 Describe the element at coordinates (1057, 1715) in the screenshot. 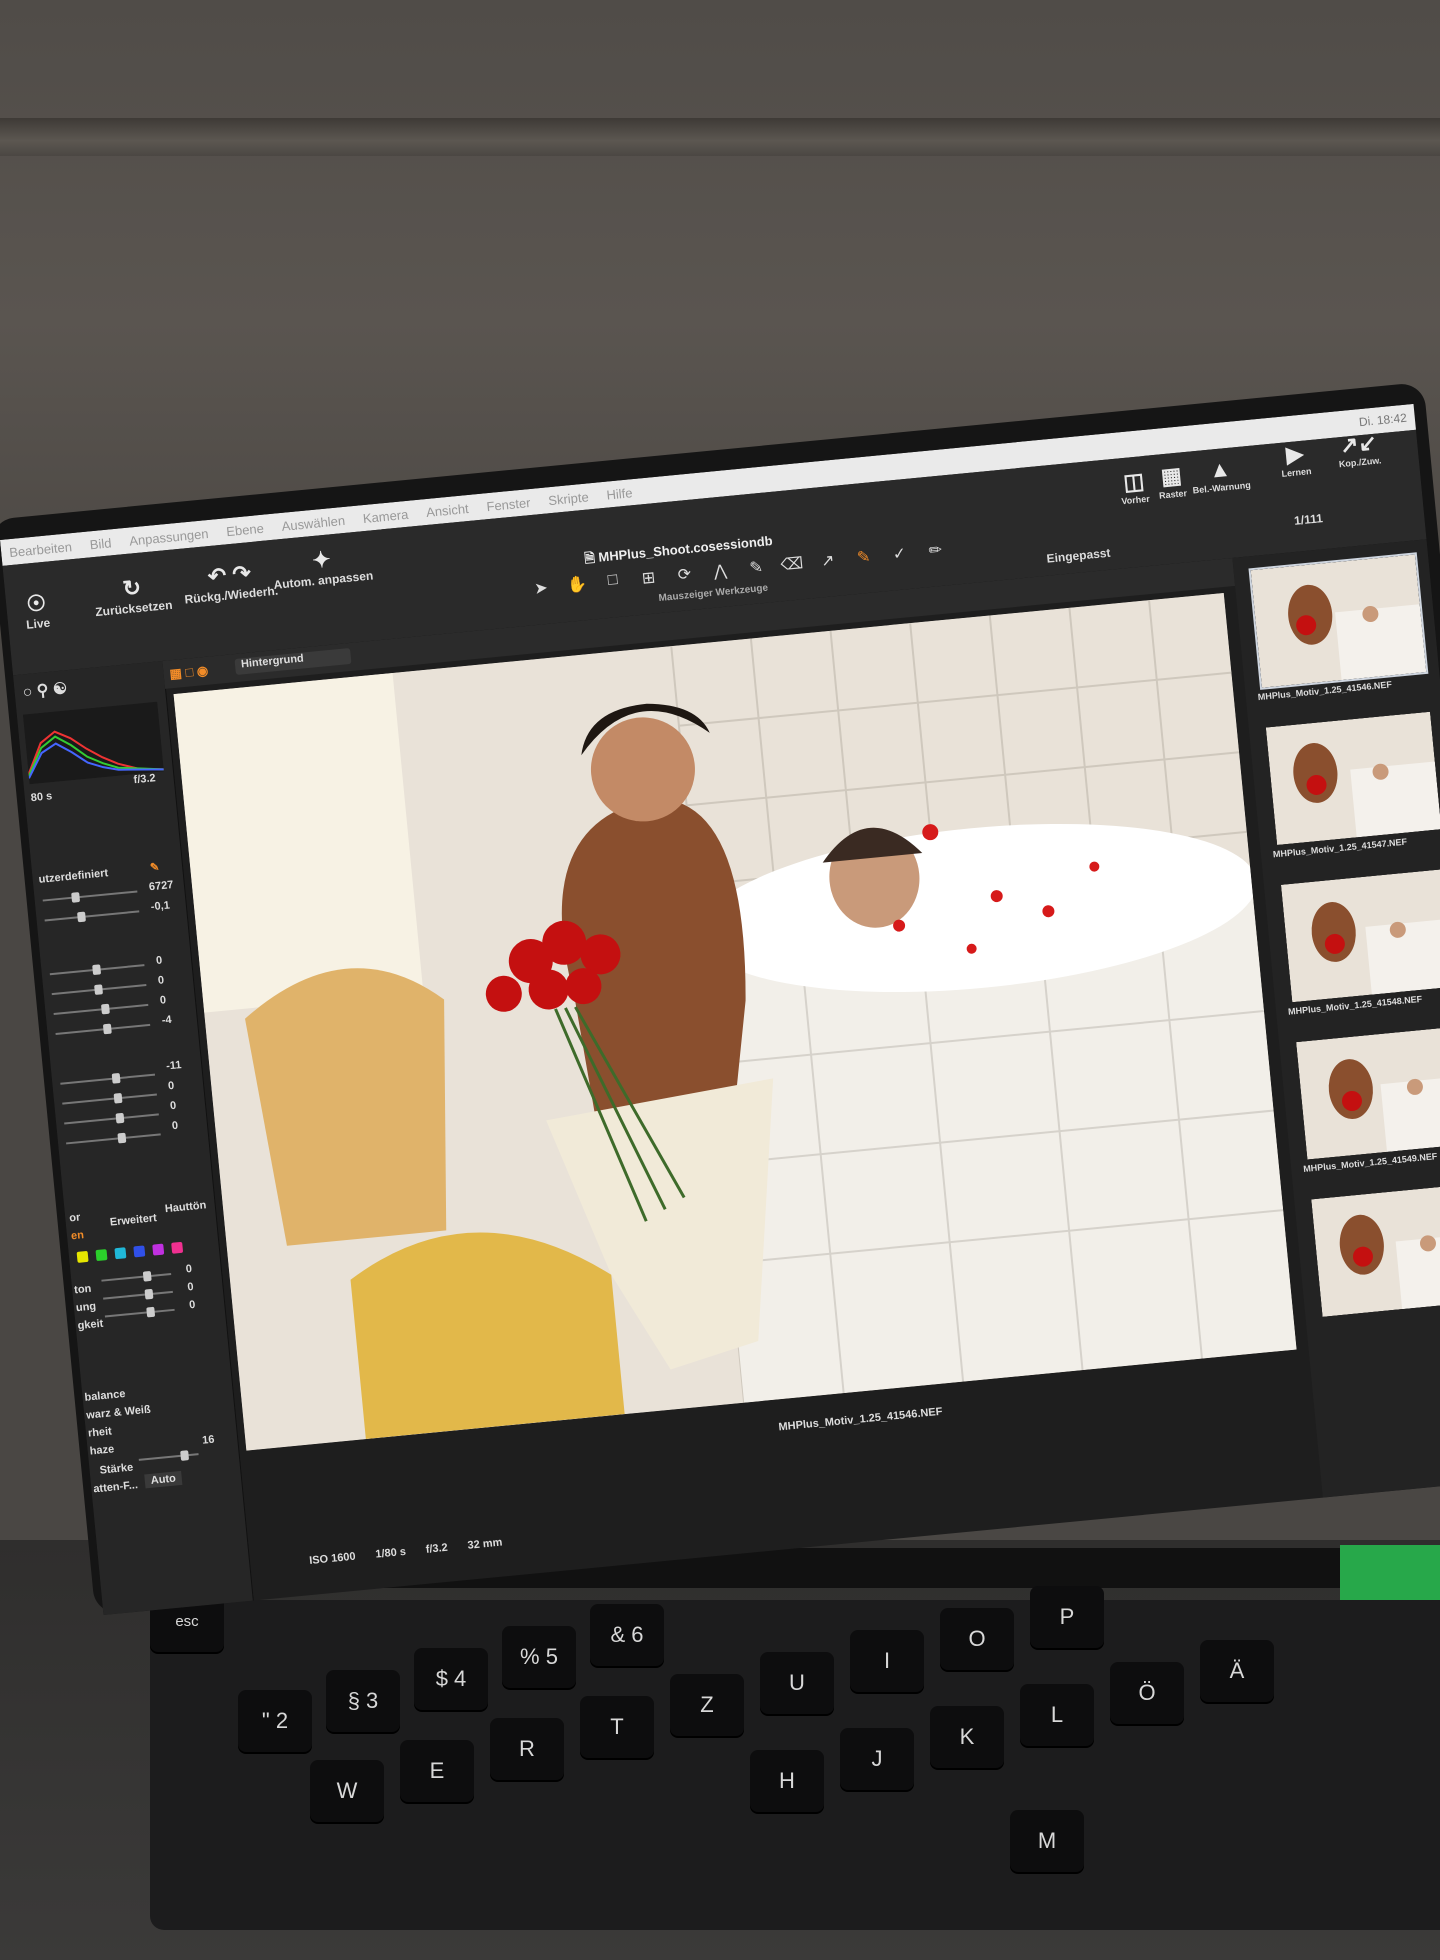

I see `key-L: L` at that location.